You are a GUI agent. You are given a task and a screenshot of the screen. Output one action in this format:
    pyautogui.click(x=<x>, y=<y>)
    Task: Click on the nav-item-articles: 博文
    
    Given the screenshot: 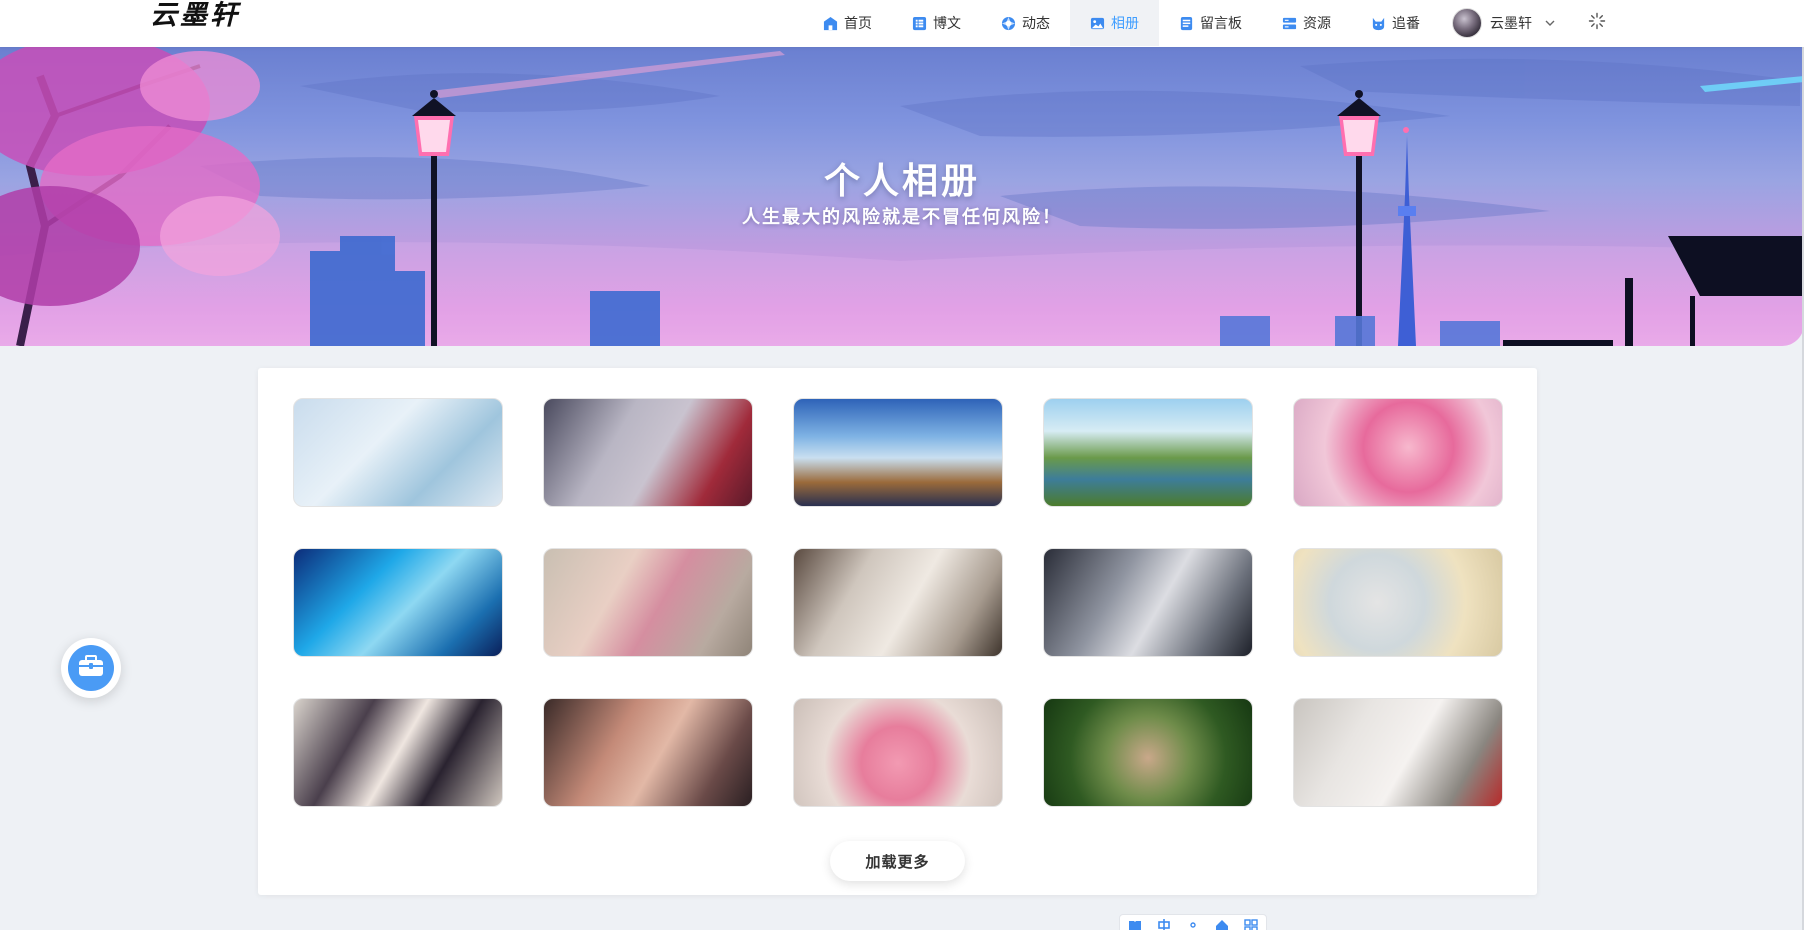 What is the action you would take?
    pyautogui.click(x=936, y=23)
    